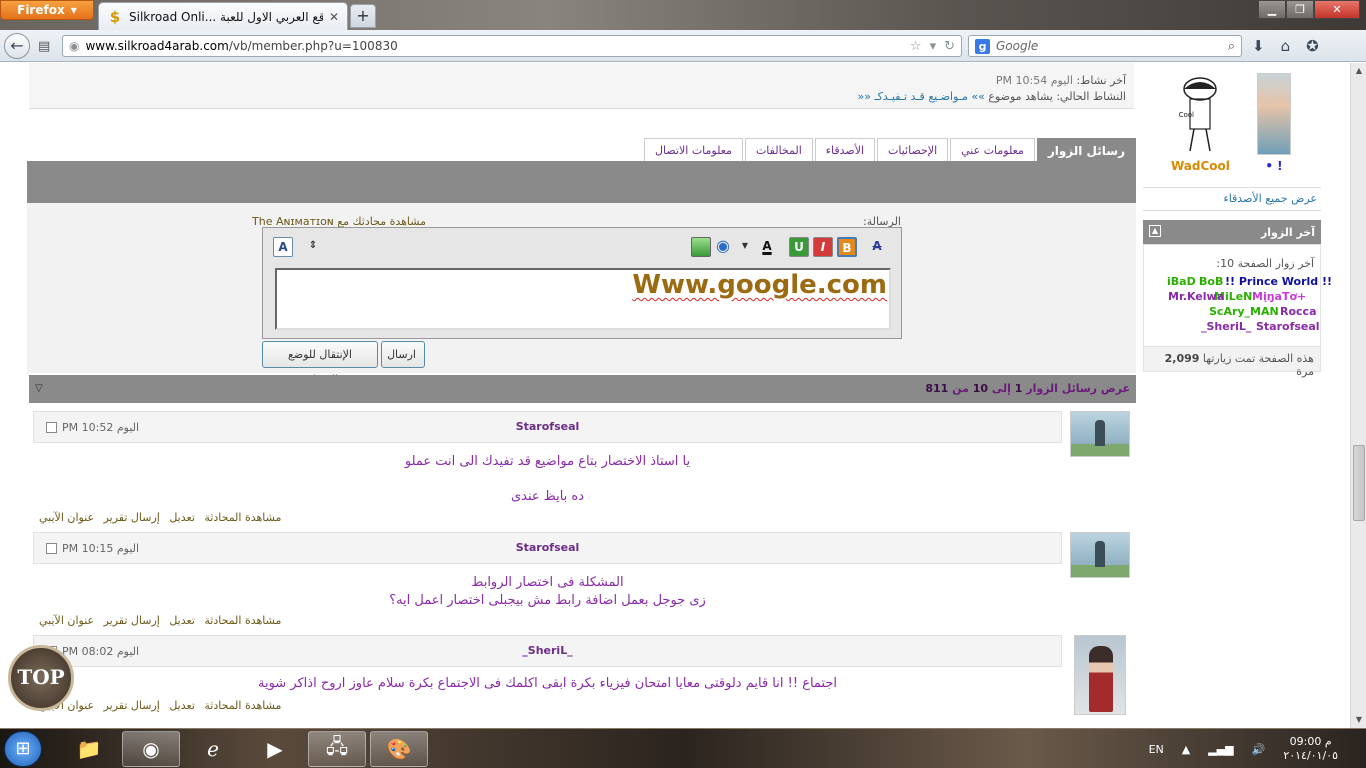  Describe the element at coordinates (283, 247) in the screenshot. I see `switch-editor-mode-icon: A` at that location.